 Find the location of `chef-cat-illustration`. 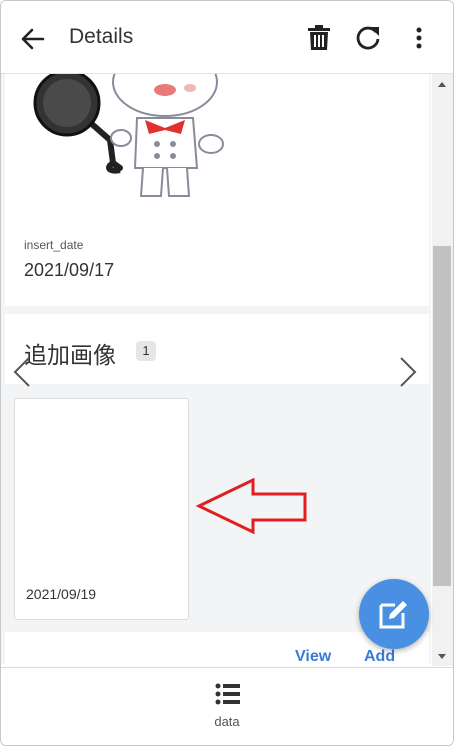

chef-cat-illustration is located at coordinates (128, 135).